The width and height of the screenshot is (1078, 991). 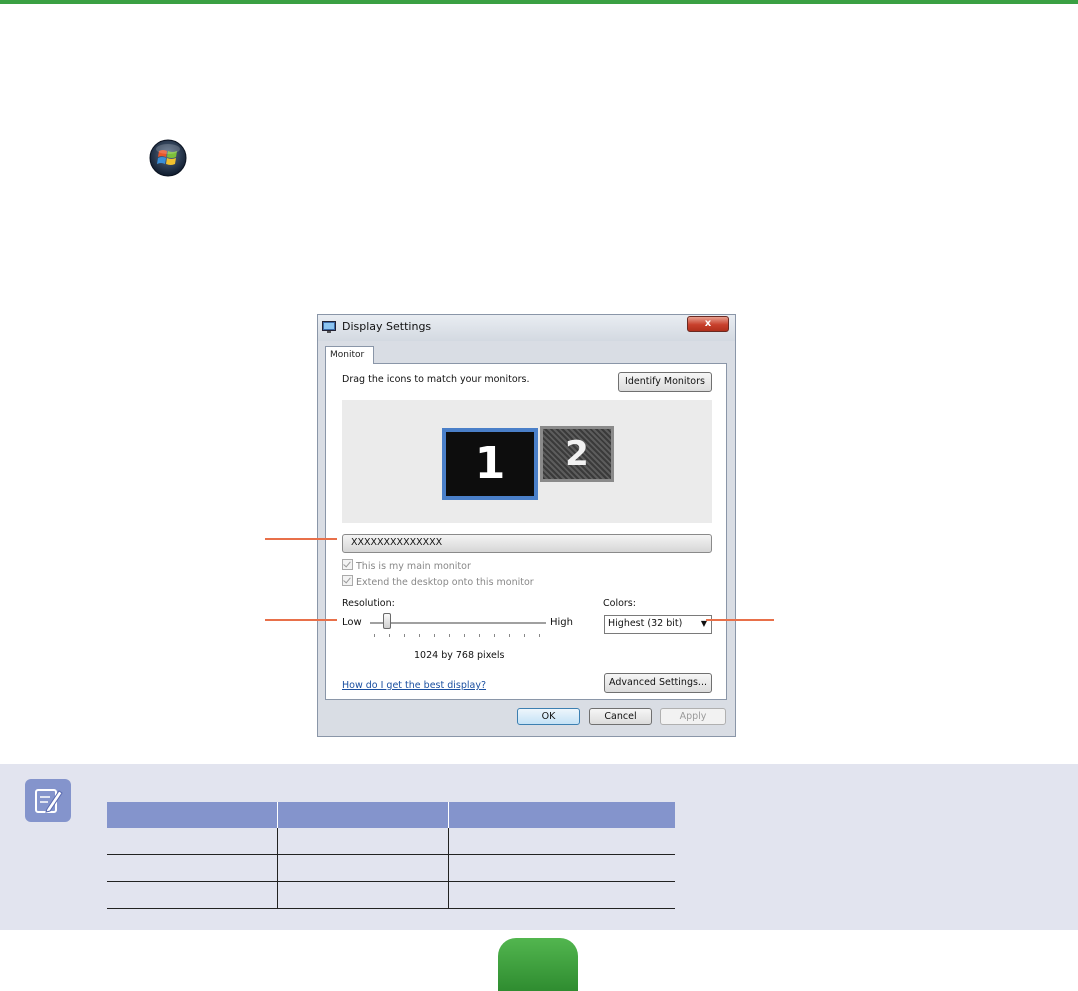 What do you see at coordinates (414, 685) in the screenshot?
I see `best-display-help-link: How do I get the best display?` at bounding box center [414, 685].